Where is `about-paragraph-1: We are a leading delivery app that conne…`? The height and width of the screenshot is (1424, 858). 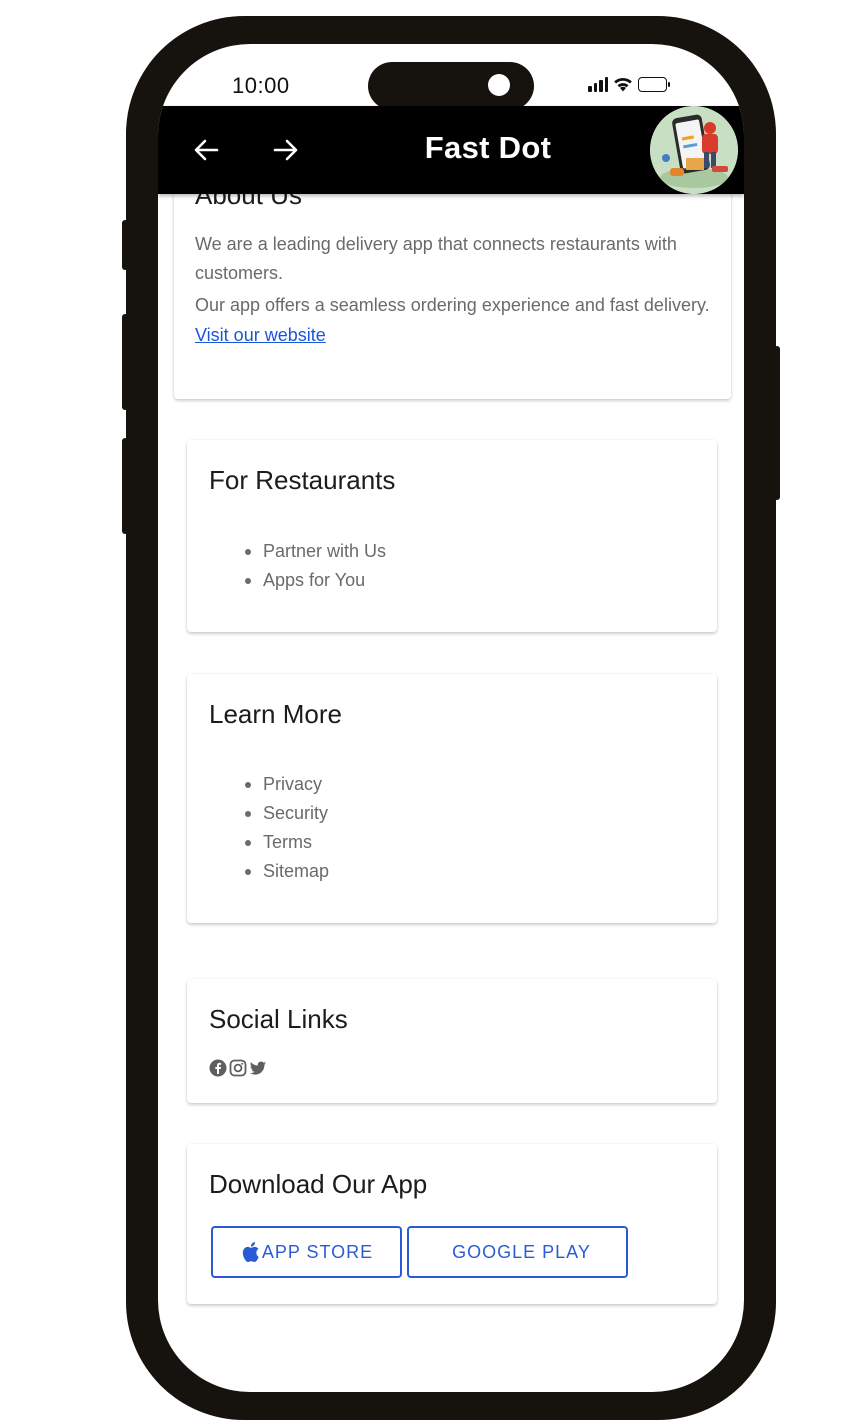
about-paragraph-1: We are a leading delivery app that conne… is located at coordinates (436, 258).